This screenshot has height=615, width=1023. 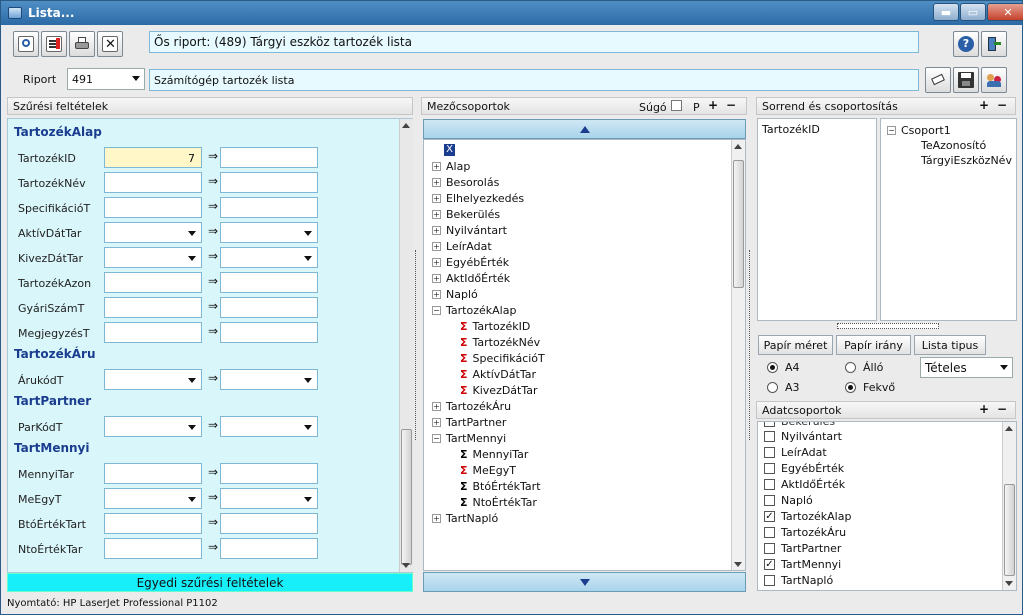 What do you see at coordinates (803, 436) in the screenshot?
I see `list-item: Nyilvántart` at bounding box center [803, 436].